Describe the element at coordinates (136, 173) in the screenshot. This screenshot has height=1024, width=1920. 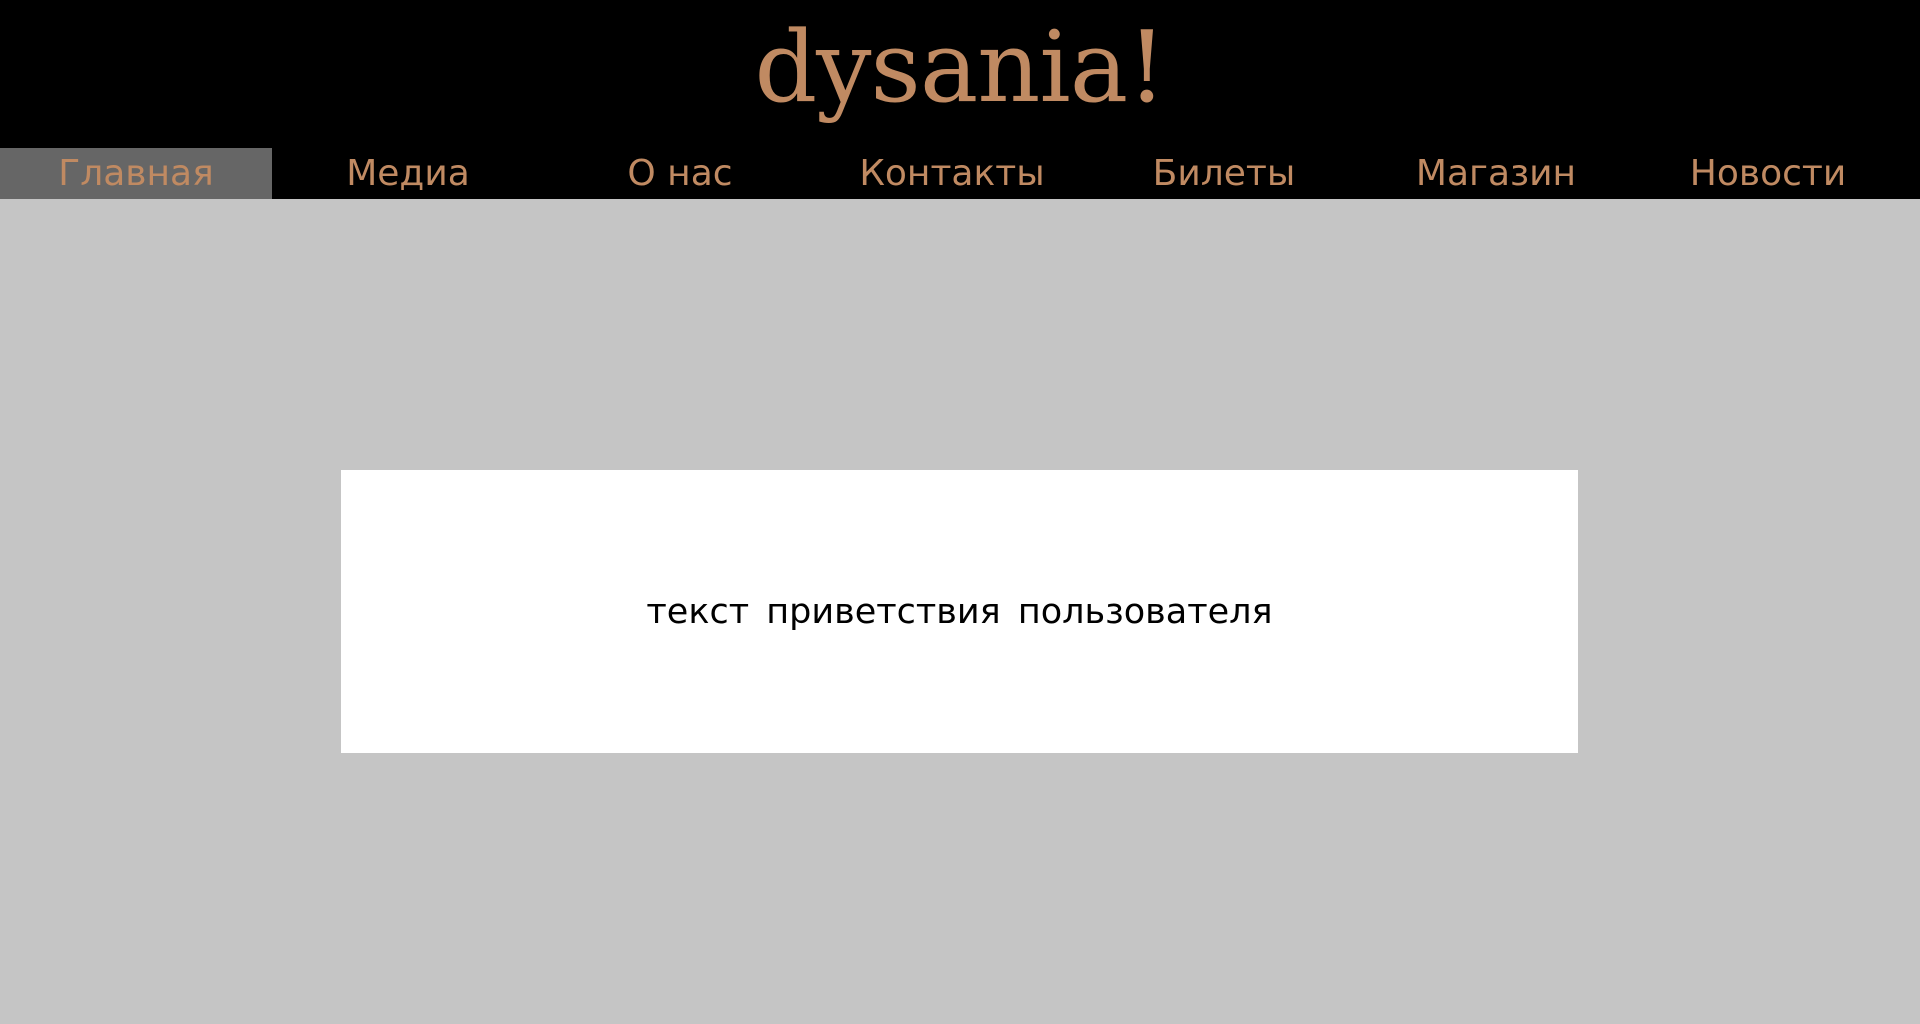
I see `nav-item-home: Главная` at that location.